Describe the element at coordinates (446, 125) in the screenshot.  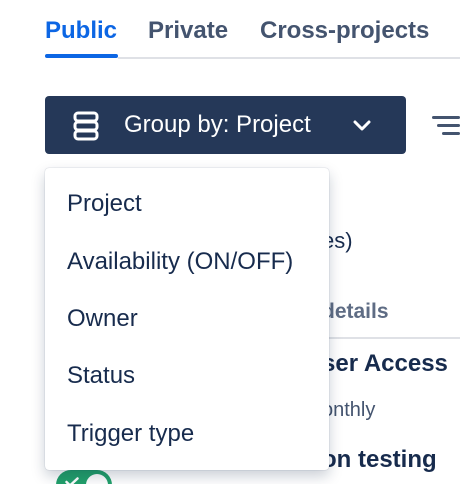
I see `filter-icon` at that location.